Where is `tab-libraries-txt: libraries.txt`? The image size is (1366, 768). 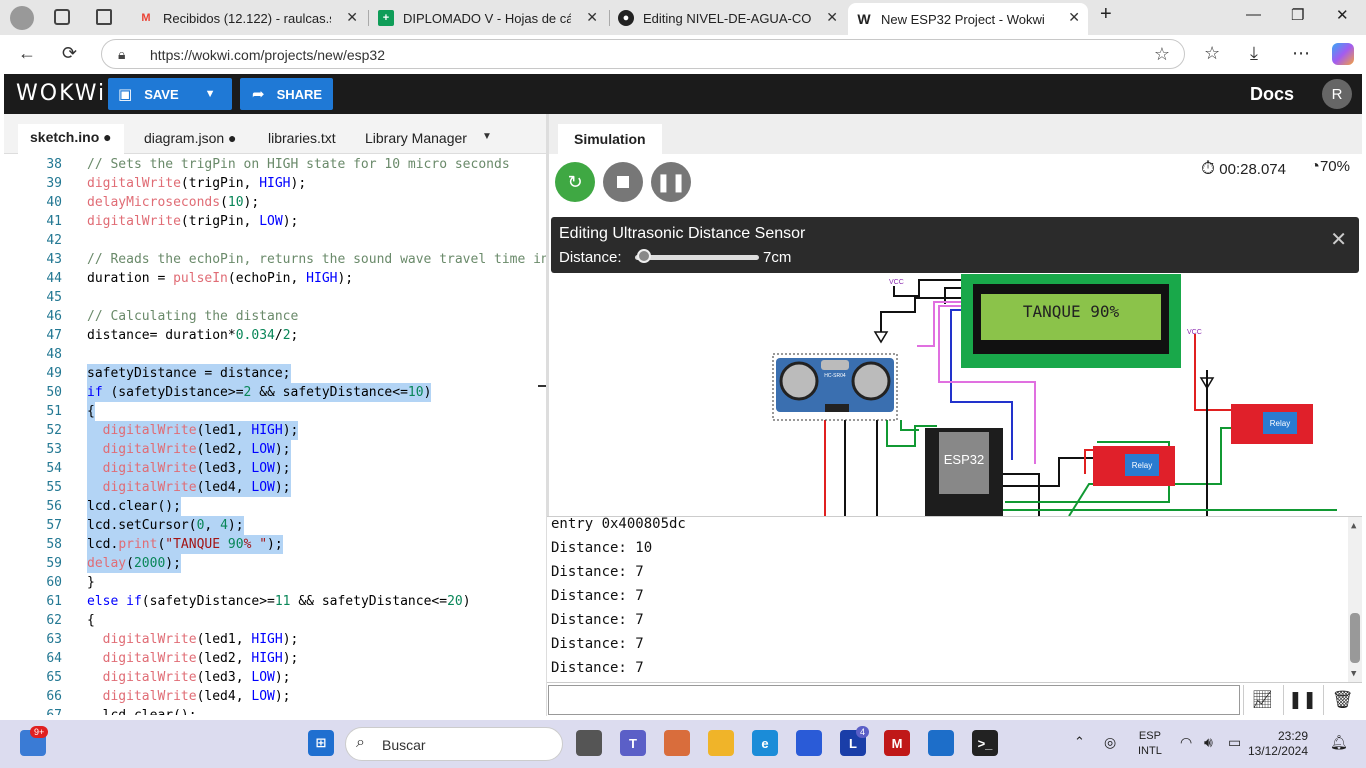 tab-libraries-txt: libraries.txt is located at coordinates (302, 138).